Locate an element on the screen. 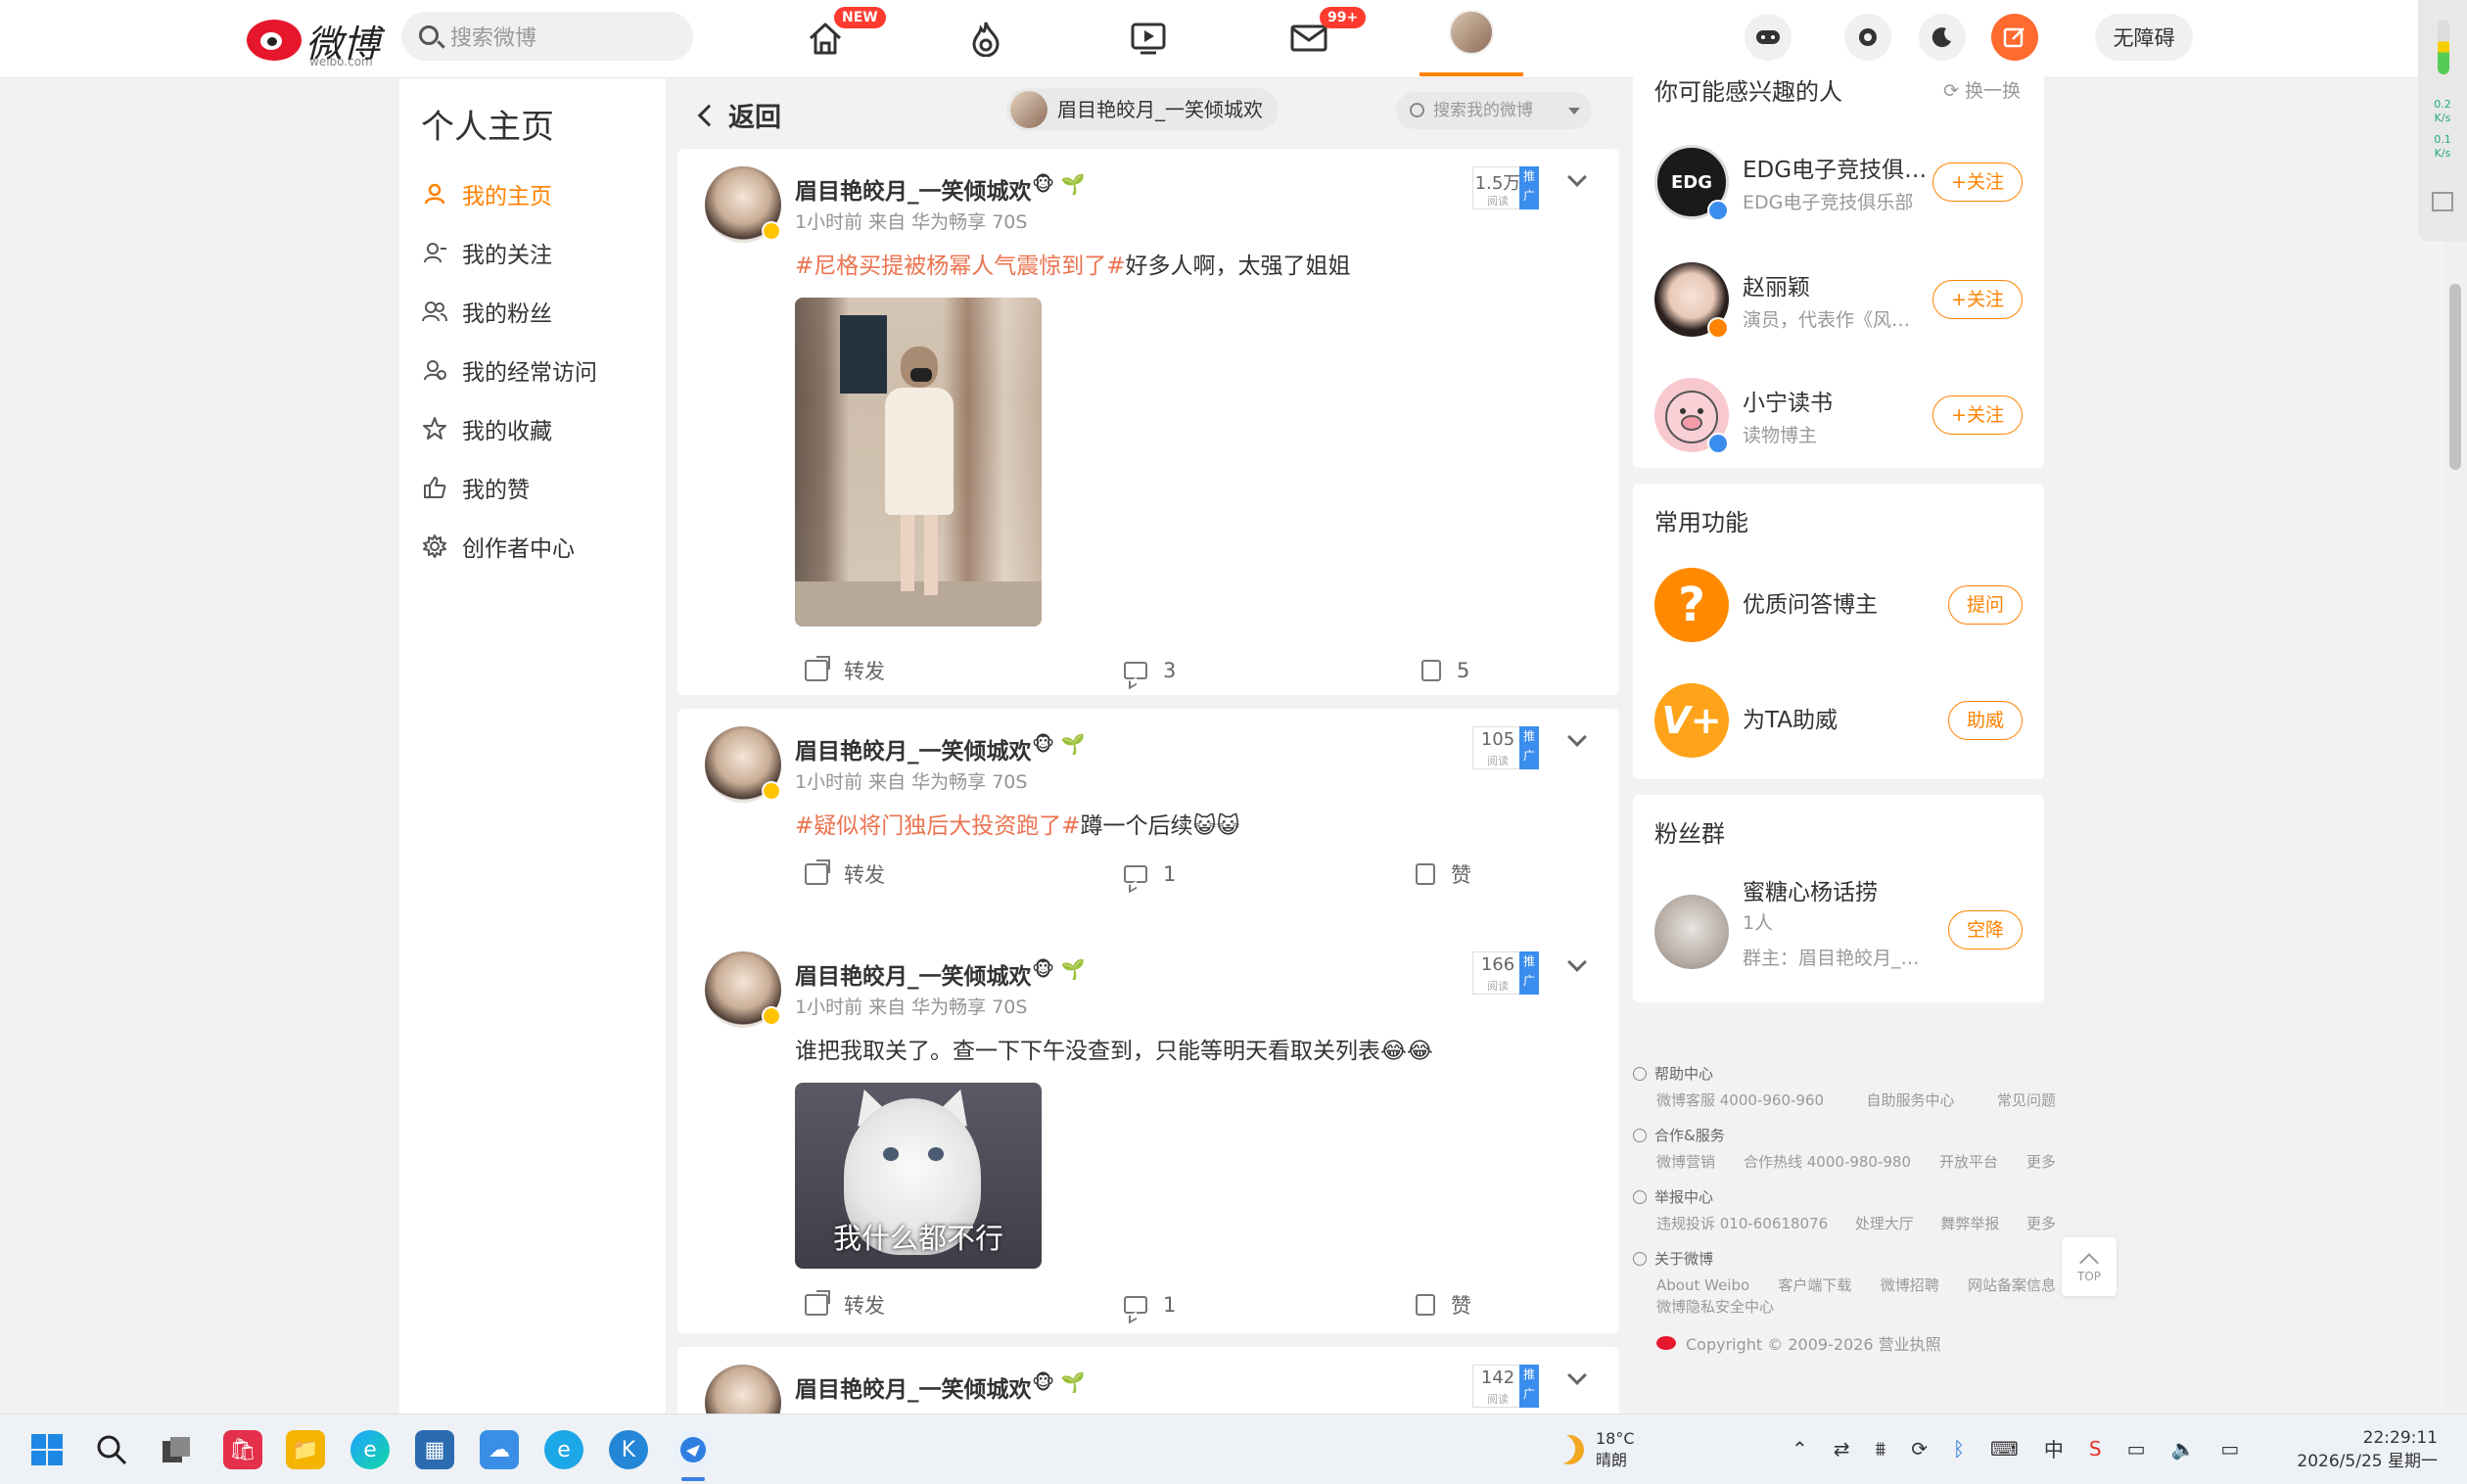  join-group-button: 空降 is located at coordinates (1985, 930).